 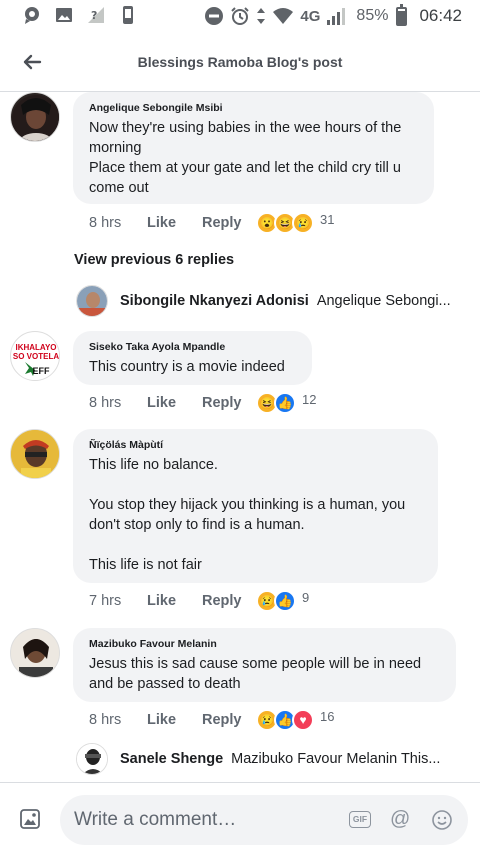 I want to click on clock: 06:42, so click(x=440, y=15).